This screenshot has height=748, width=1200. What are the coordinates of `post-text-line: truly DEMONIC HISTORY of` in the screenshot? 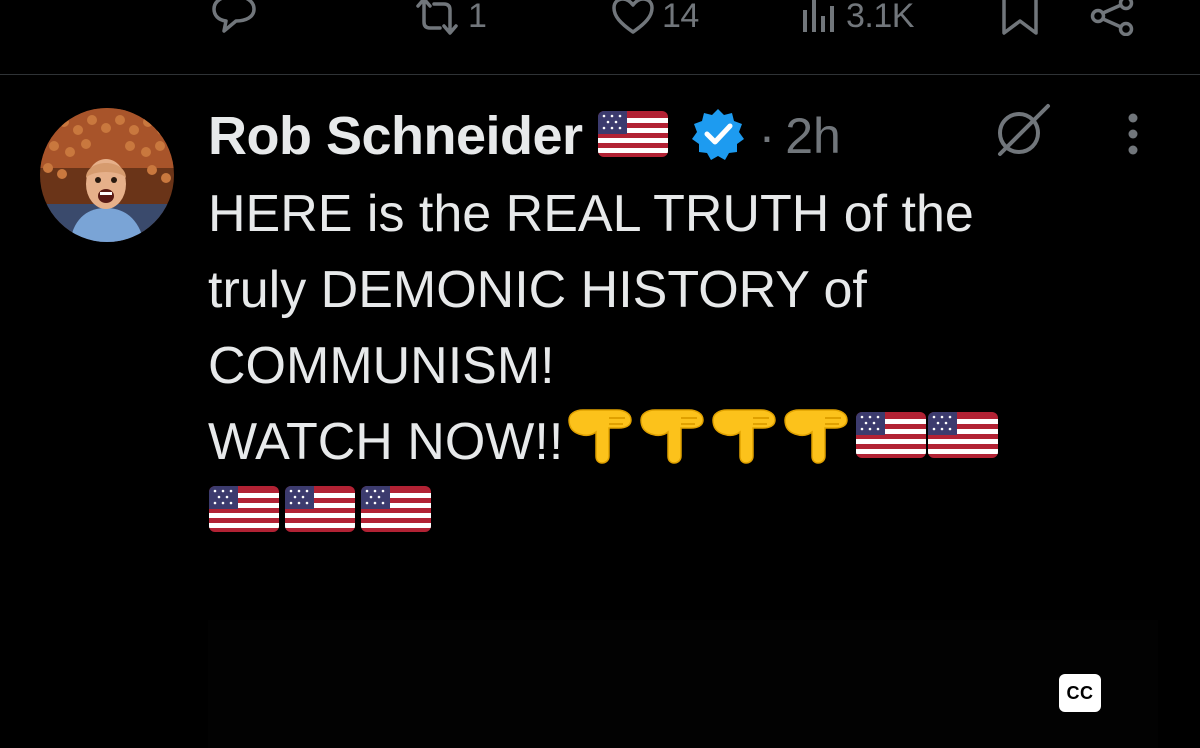 It's located at (537, 290).